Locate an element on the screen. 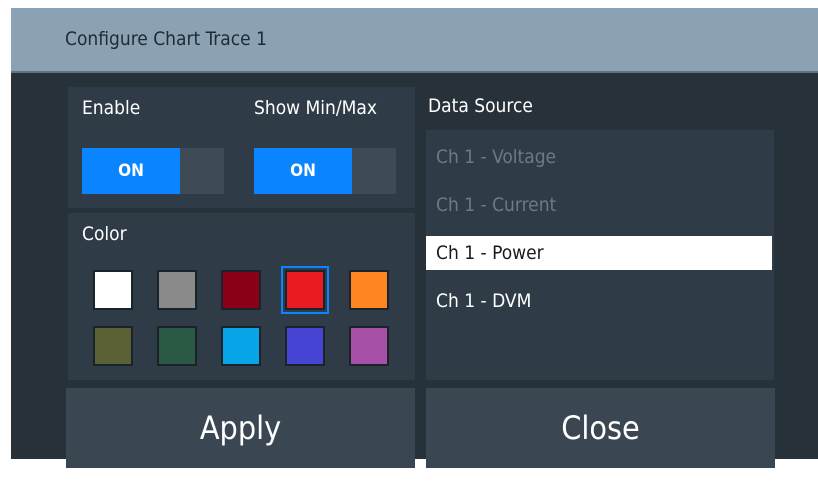 This screenshot has height=484, width=818. color-swatch-orange is located at coordinates (369, 290).